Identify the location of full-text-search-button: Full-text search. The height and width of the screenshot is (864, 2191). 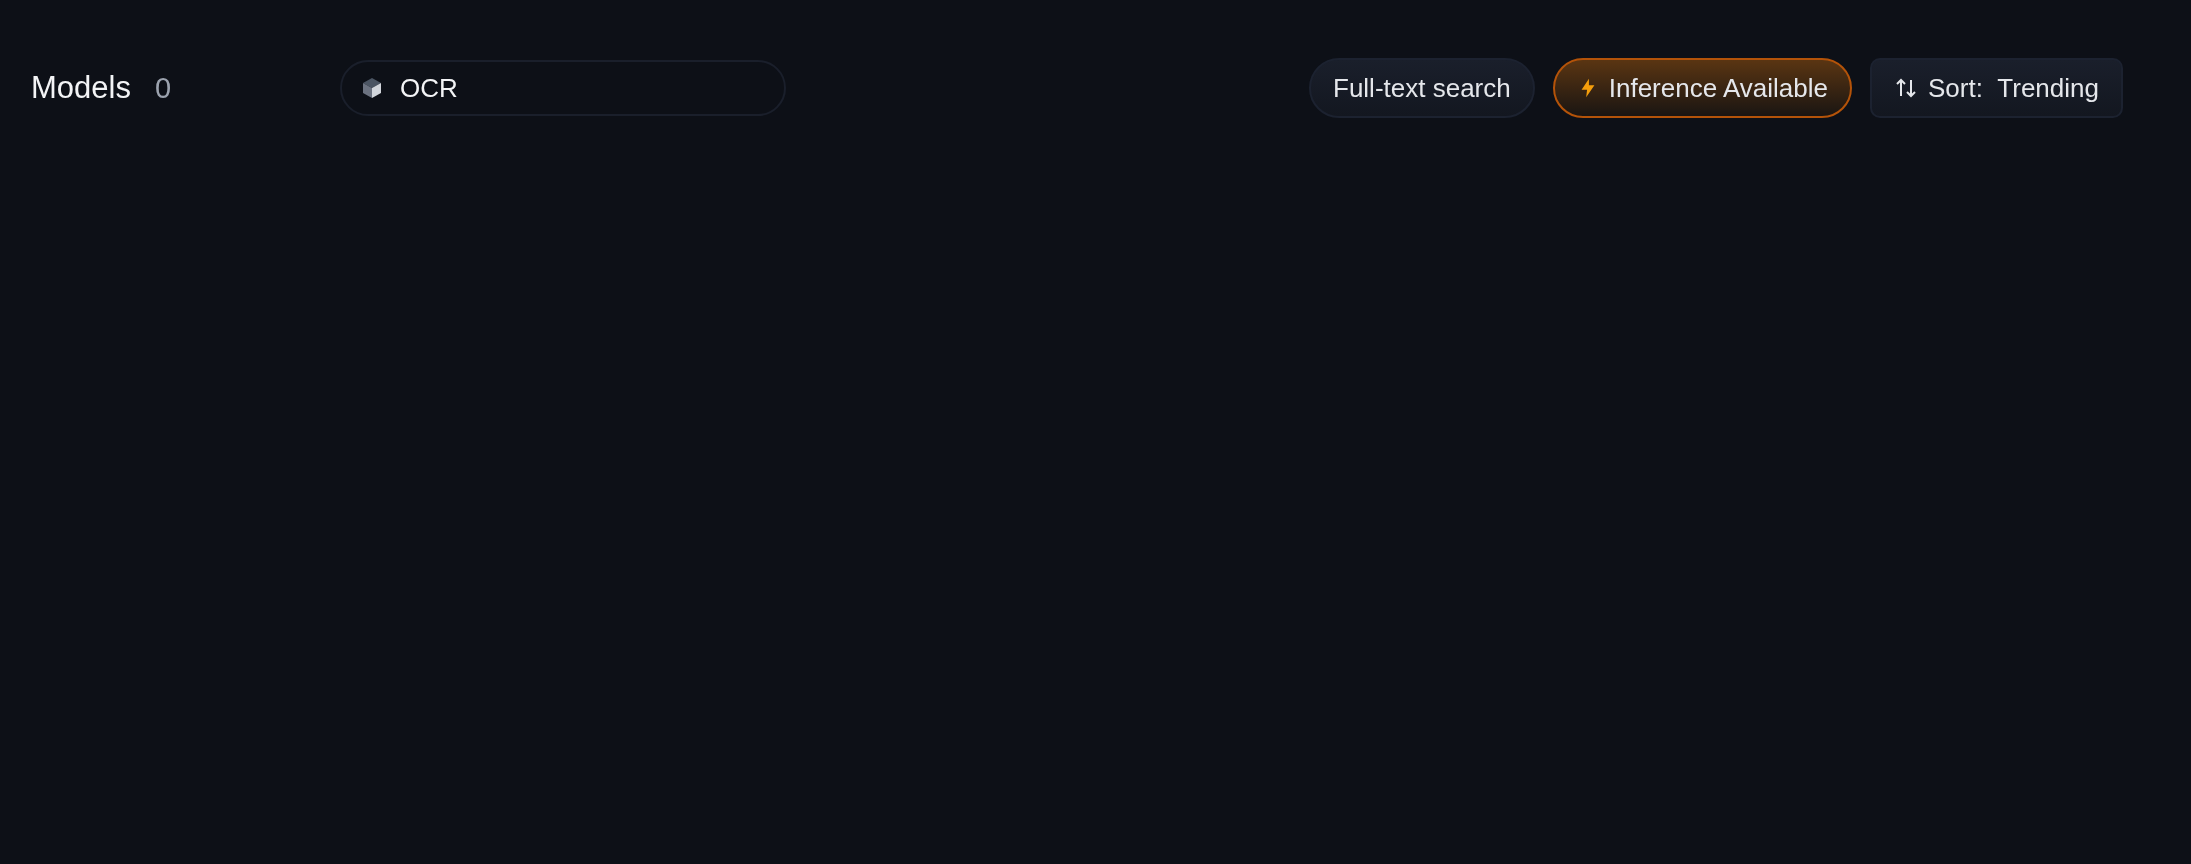
(1422, 88).